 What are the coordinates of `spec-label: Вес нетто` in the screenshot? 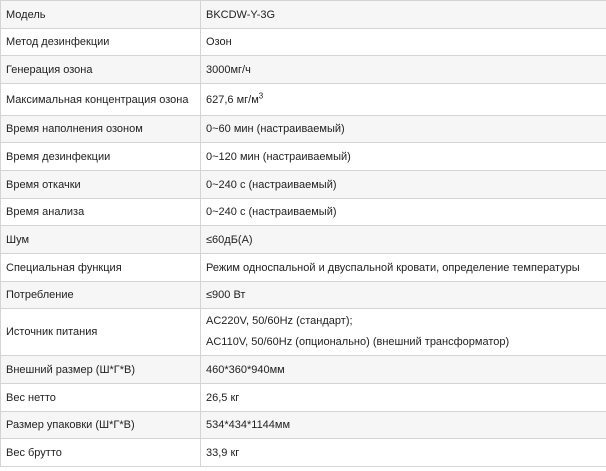 It's located at (100, 397).